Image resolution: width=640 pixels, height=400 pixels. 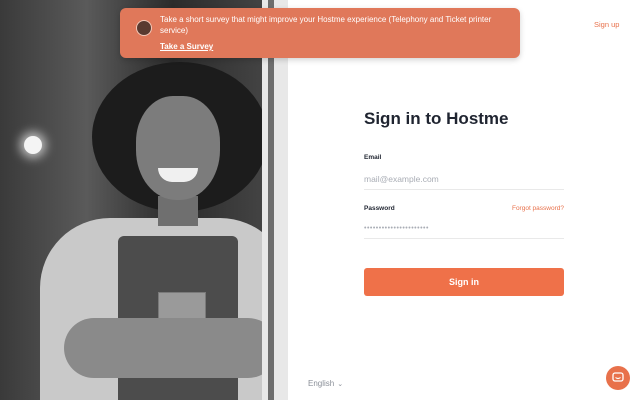 What do you see at coordinates (340, 384) in the screenshot?
I see `chevron-down-icon: ⌄` at bounding box center [340, 384].